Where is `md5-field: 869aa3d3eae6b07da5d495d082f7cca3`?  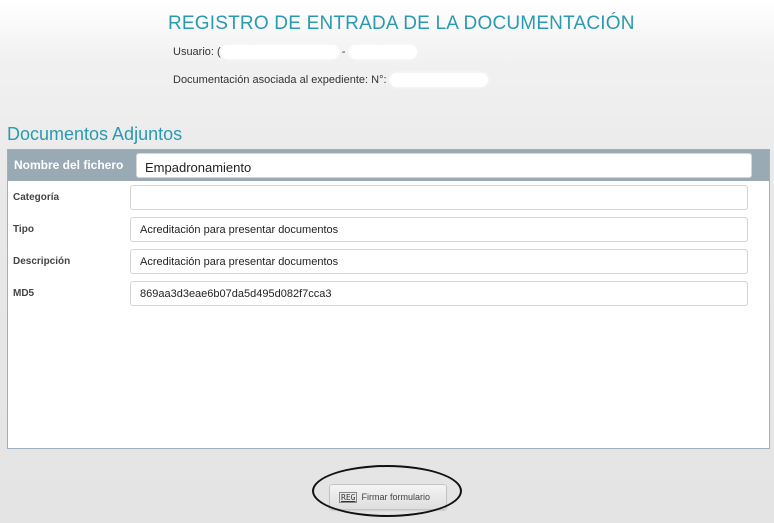 md5-field: 869aa3d3eae6b07da5d495d082f7cca3 is located at coordinates (439, 293).